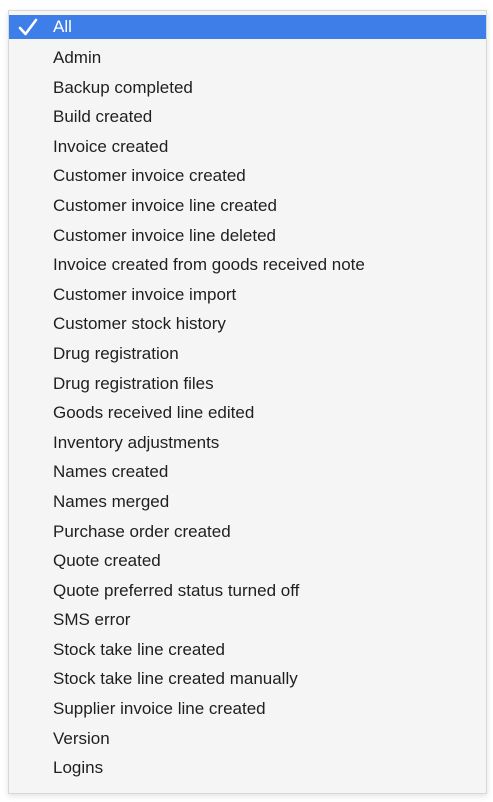  I want to click on menu-item-label: Customer invoice import, so click(145, 294).